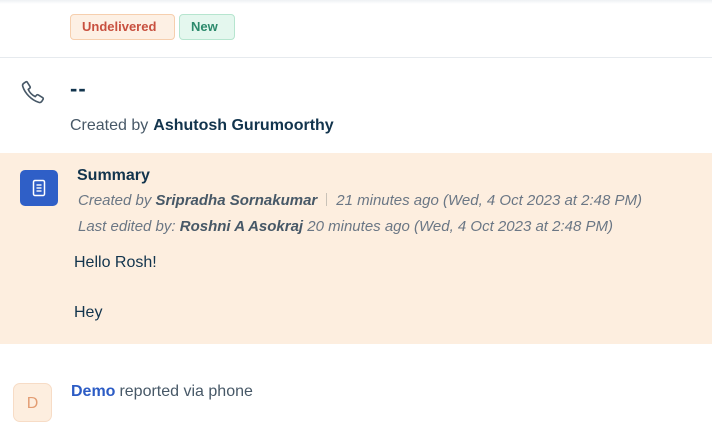 The height and width of the screenshot is (424, 712). I want to click on meta-divider, so click(327, 199).